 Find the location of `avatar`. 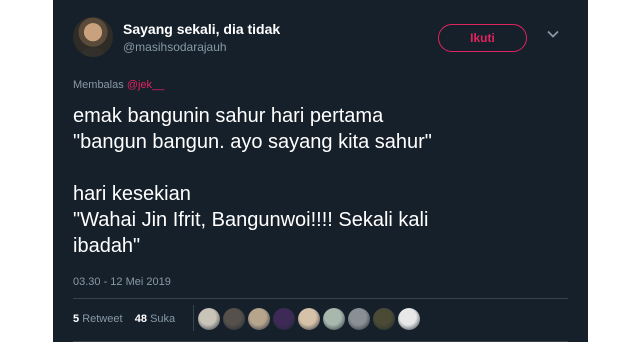

avatar is located at coordinates (93, 37).